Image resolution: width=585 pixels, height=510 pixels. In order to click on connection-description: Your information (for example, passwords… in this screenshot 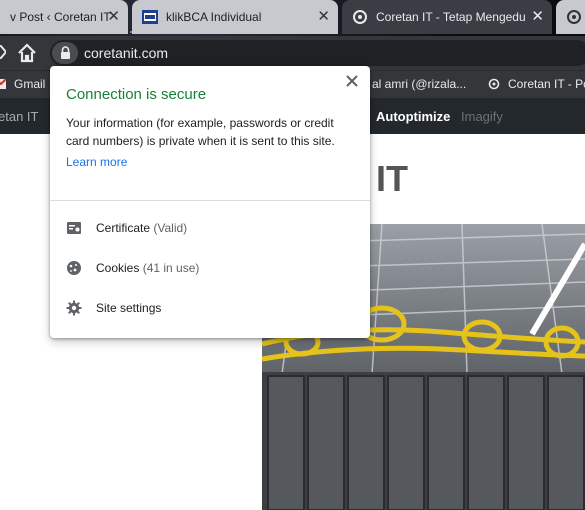, I will do `click(200, 132)`.